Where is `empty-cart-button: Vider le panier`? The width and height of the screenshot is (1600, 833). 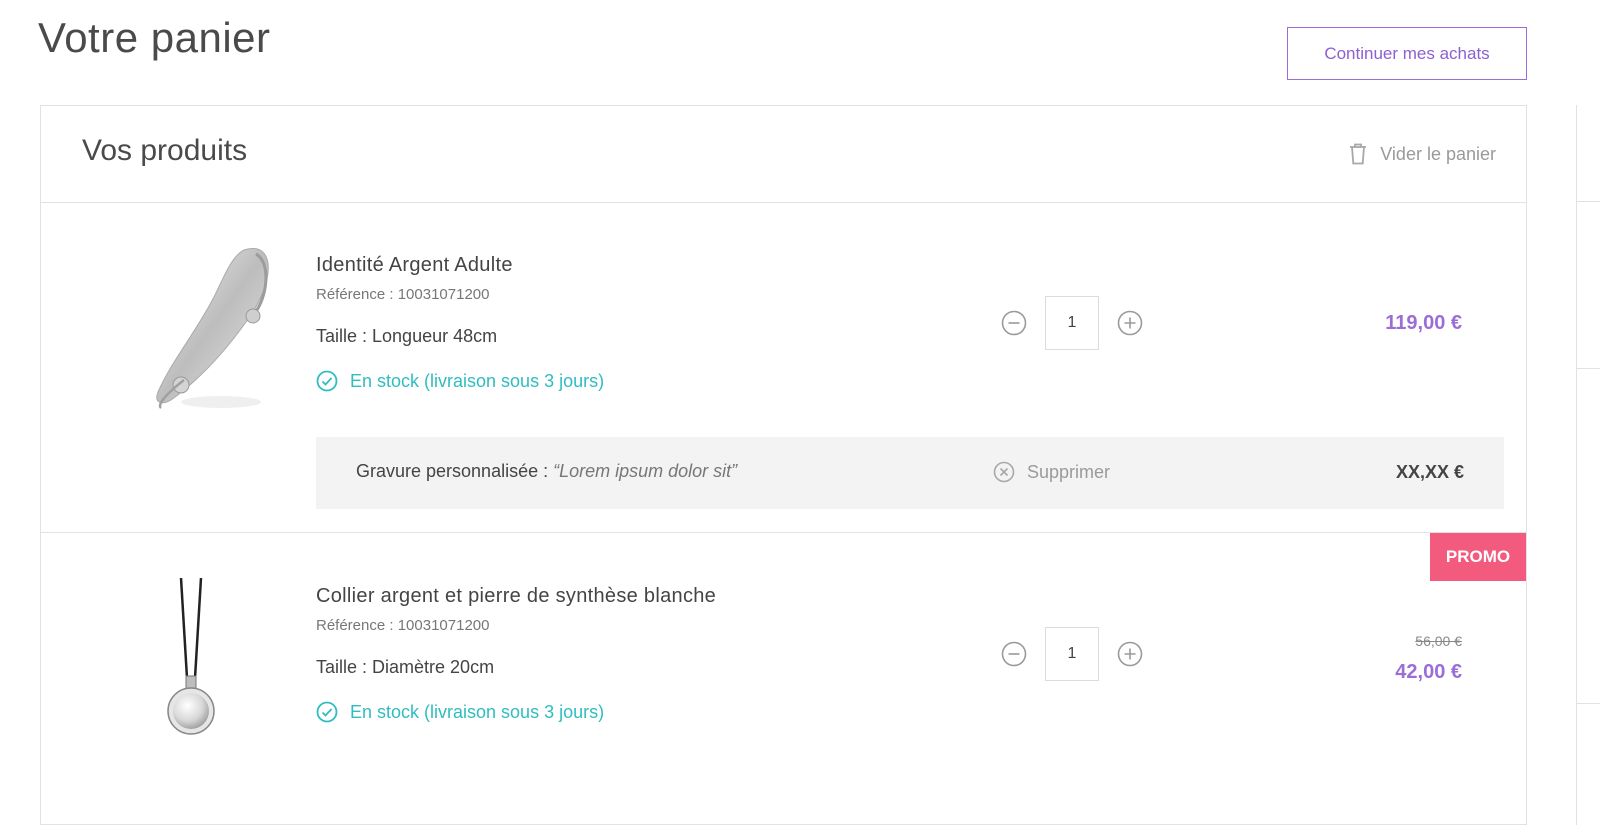
empty-cart-button: Vider le panier is located at coordinates (1422, 154).